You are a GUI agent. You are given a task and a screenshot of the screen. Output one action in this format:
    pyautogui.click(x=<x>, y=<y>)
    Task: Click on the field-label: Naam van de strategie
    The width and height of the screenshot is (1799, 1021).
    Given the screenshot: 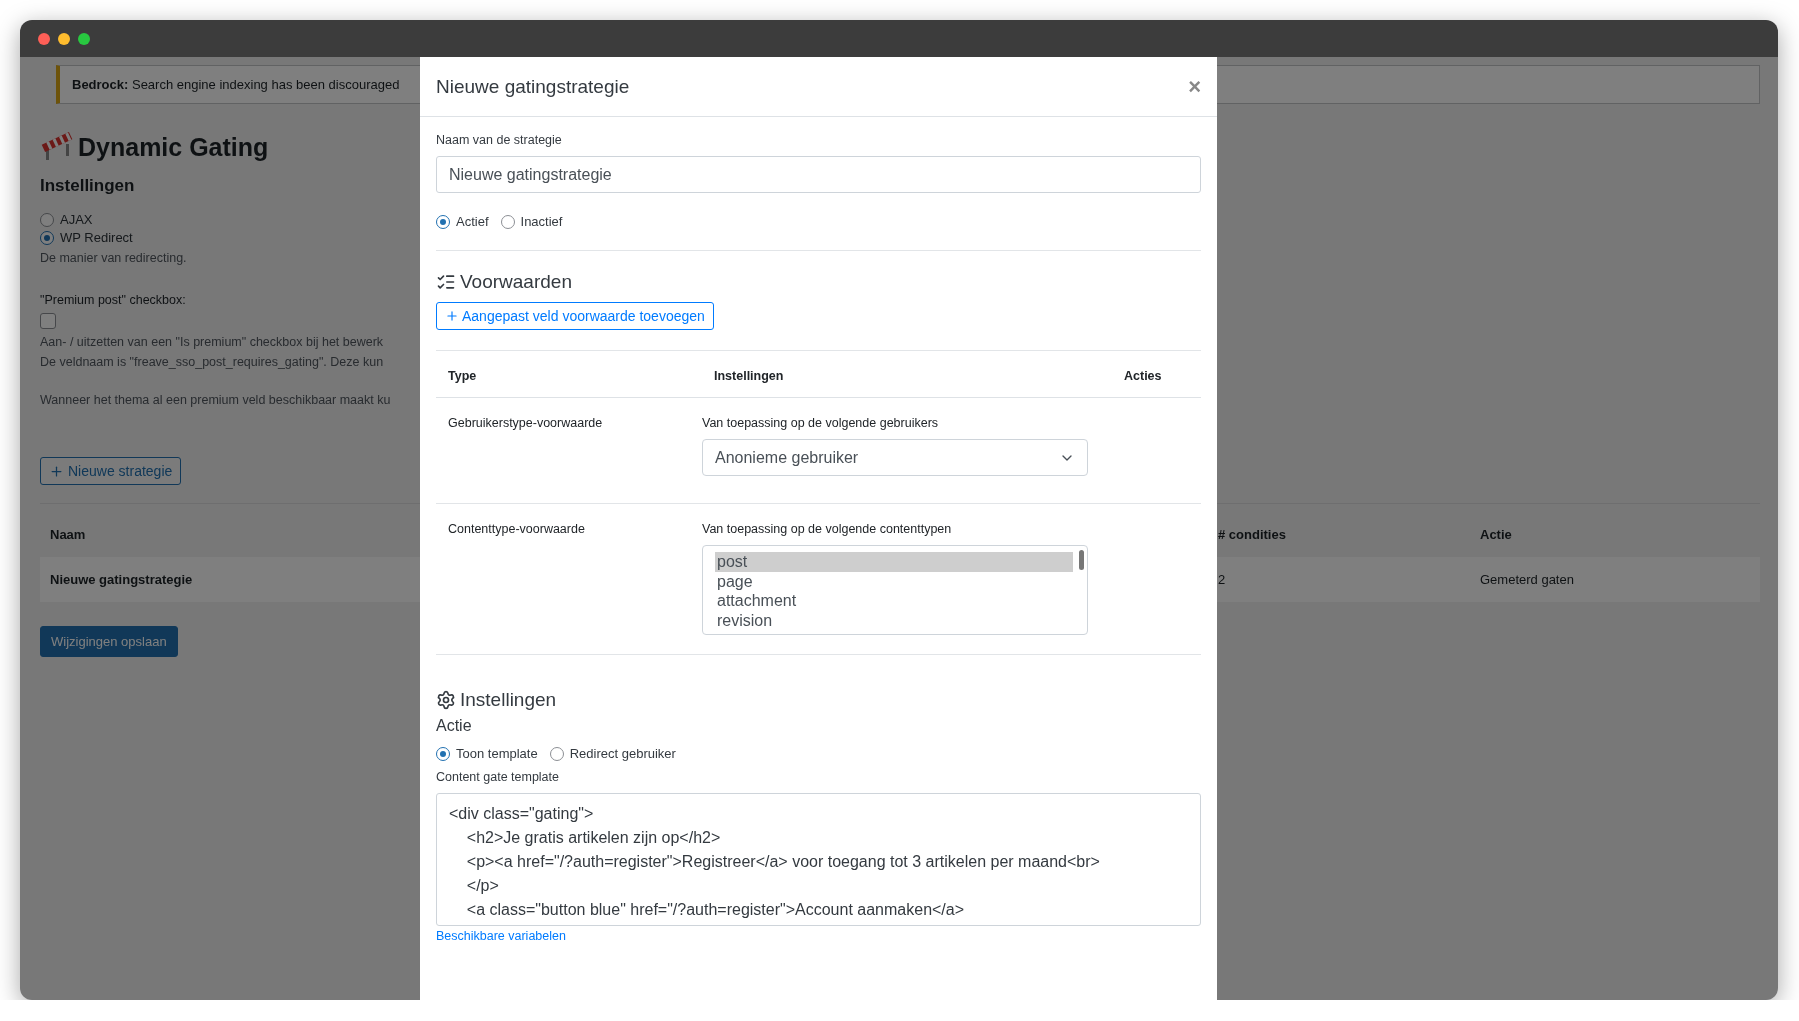 What is the action you would take?
    pyautogui.click(x=499, y=140)
    